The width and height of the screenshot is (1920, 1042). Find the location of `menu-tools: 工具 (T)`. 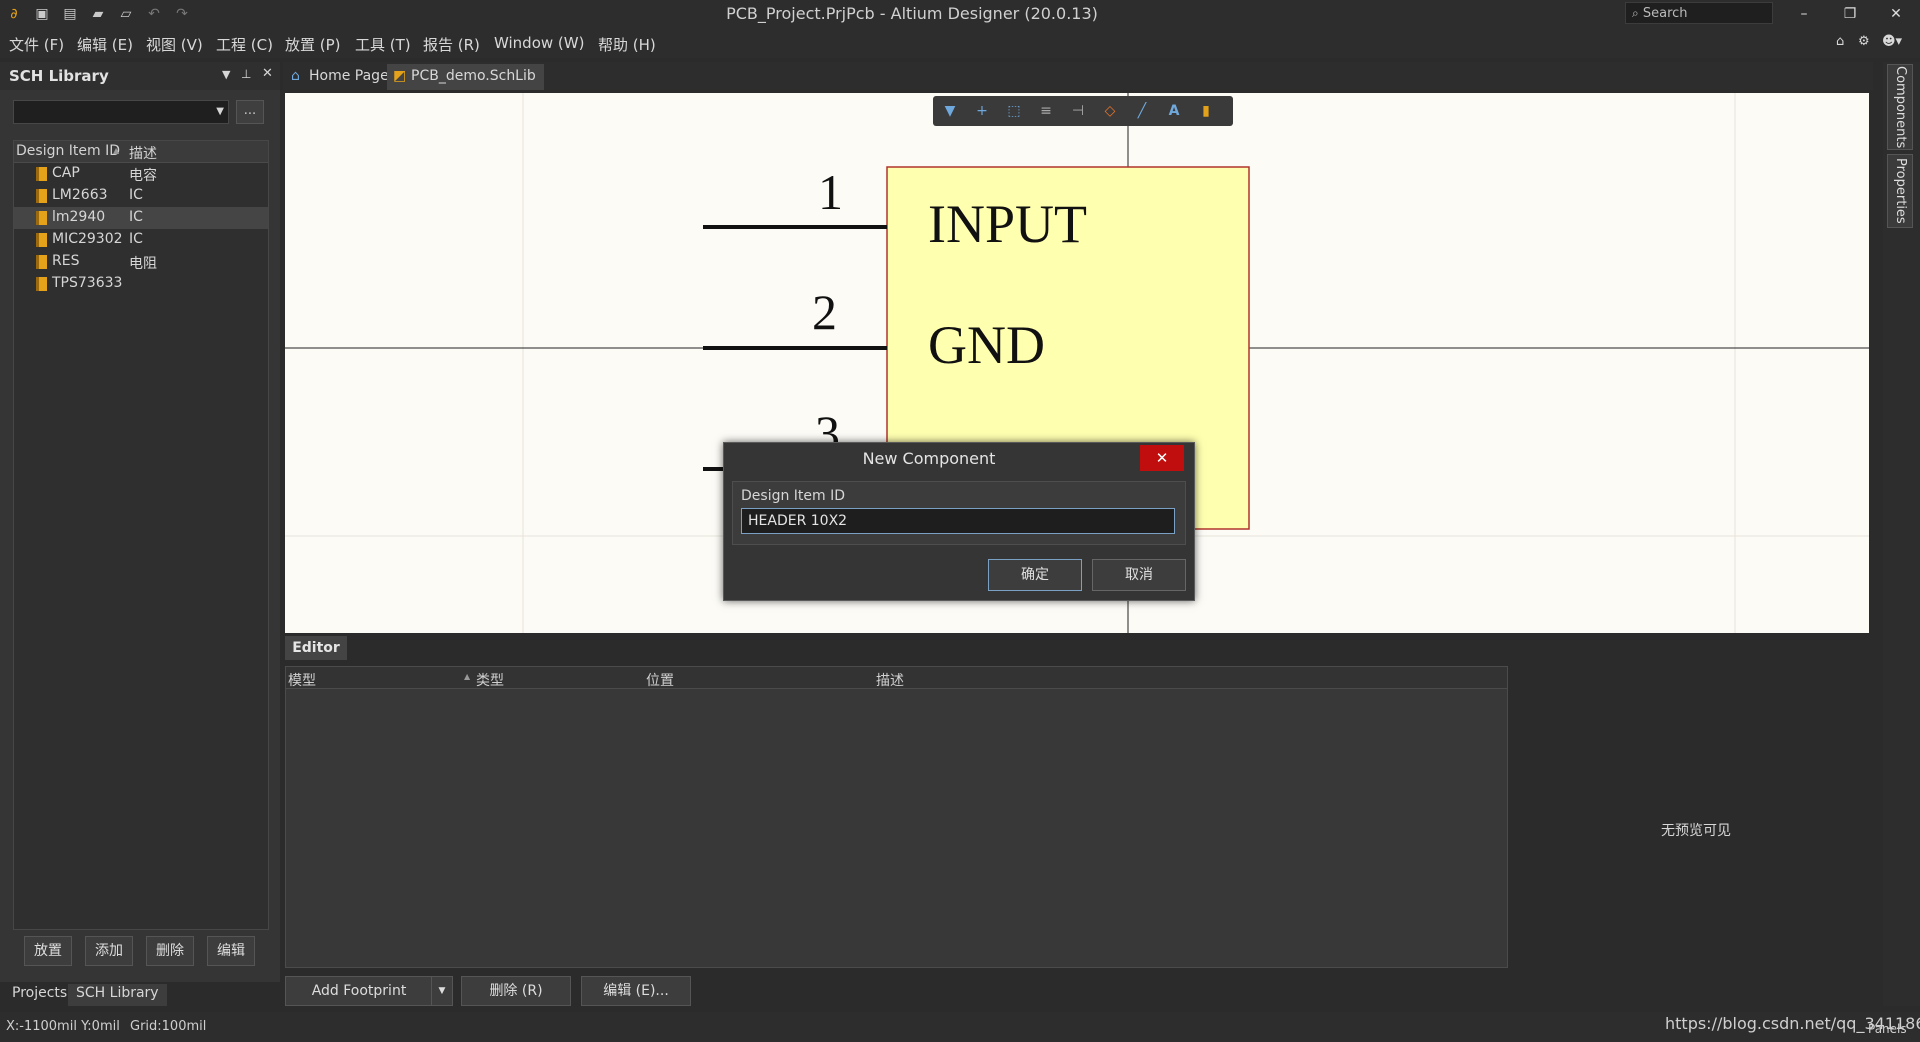

menu-tools: 工具 (T) is located at coordinates (383, 44).